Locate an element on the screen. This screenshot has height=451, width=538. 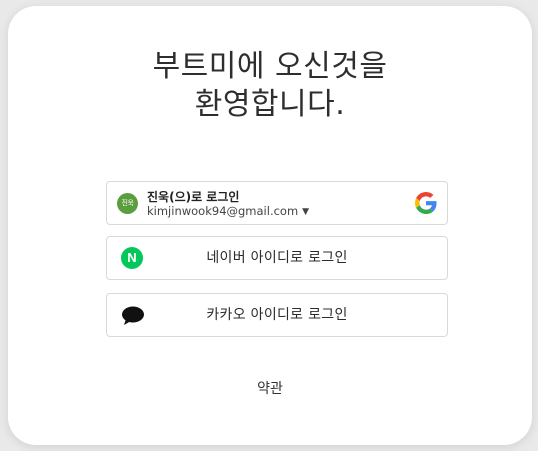
title-line-2: 환영합니다. is located at coordinates (270, 104).